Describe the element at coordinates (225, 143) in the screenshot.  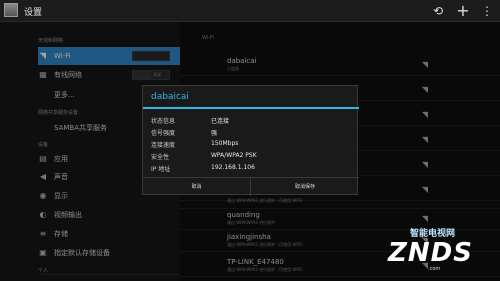
I see `field-value: 150Mbps` at that location.